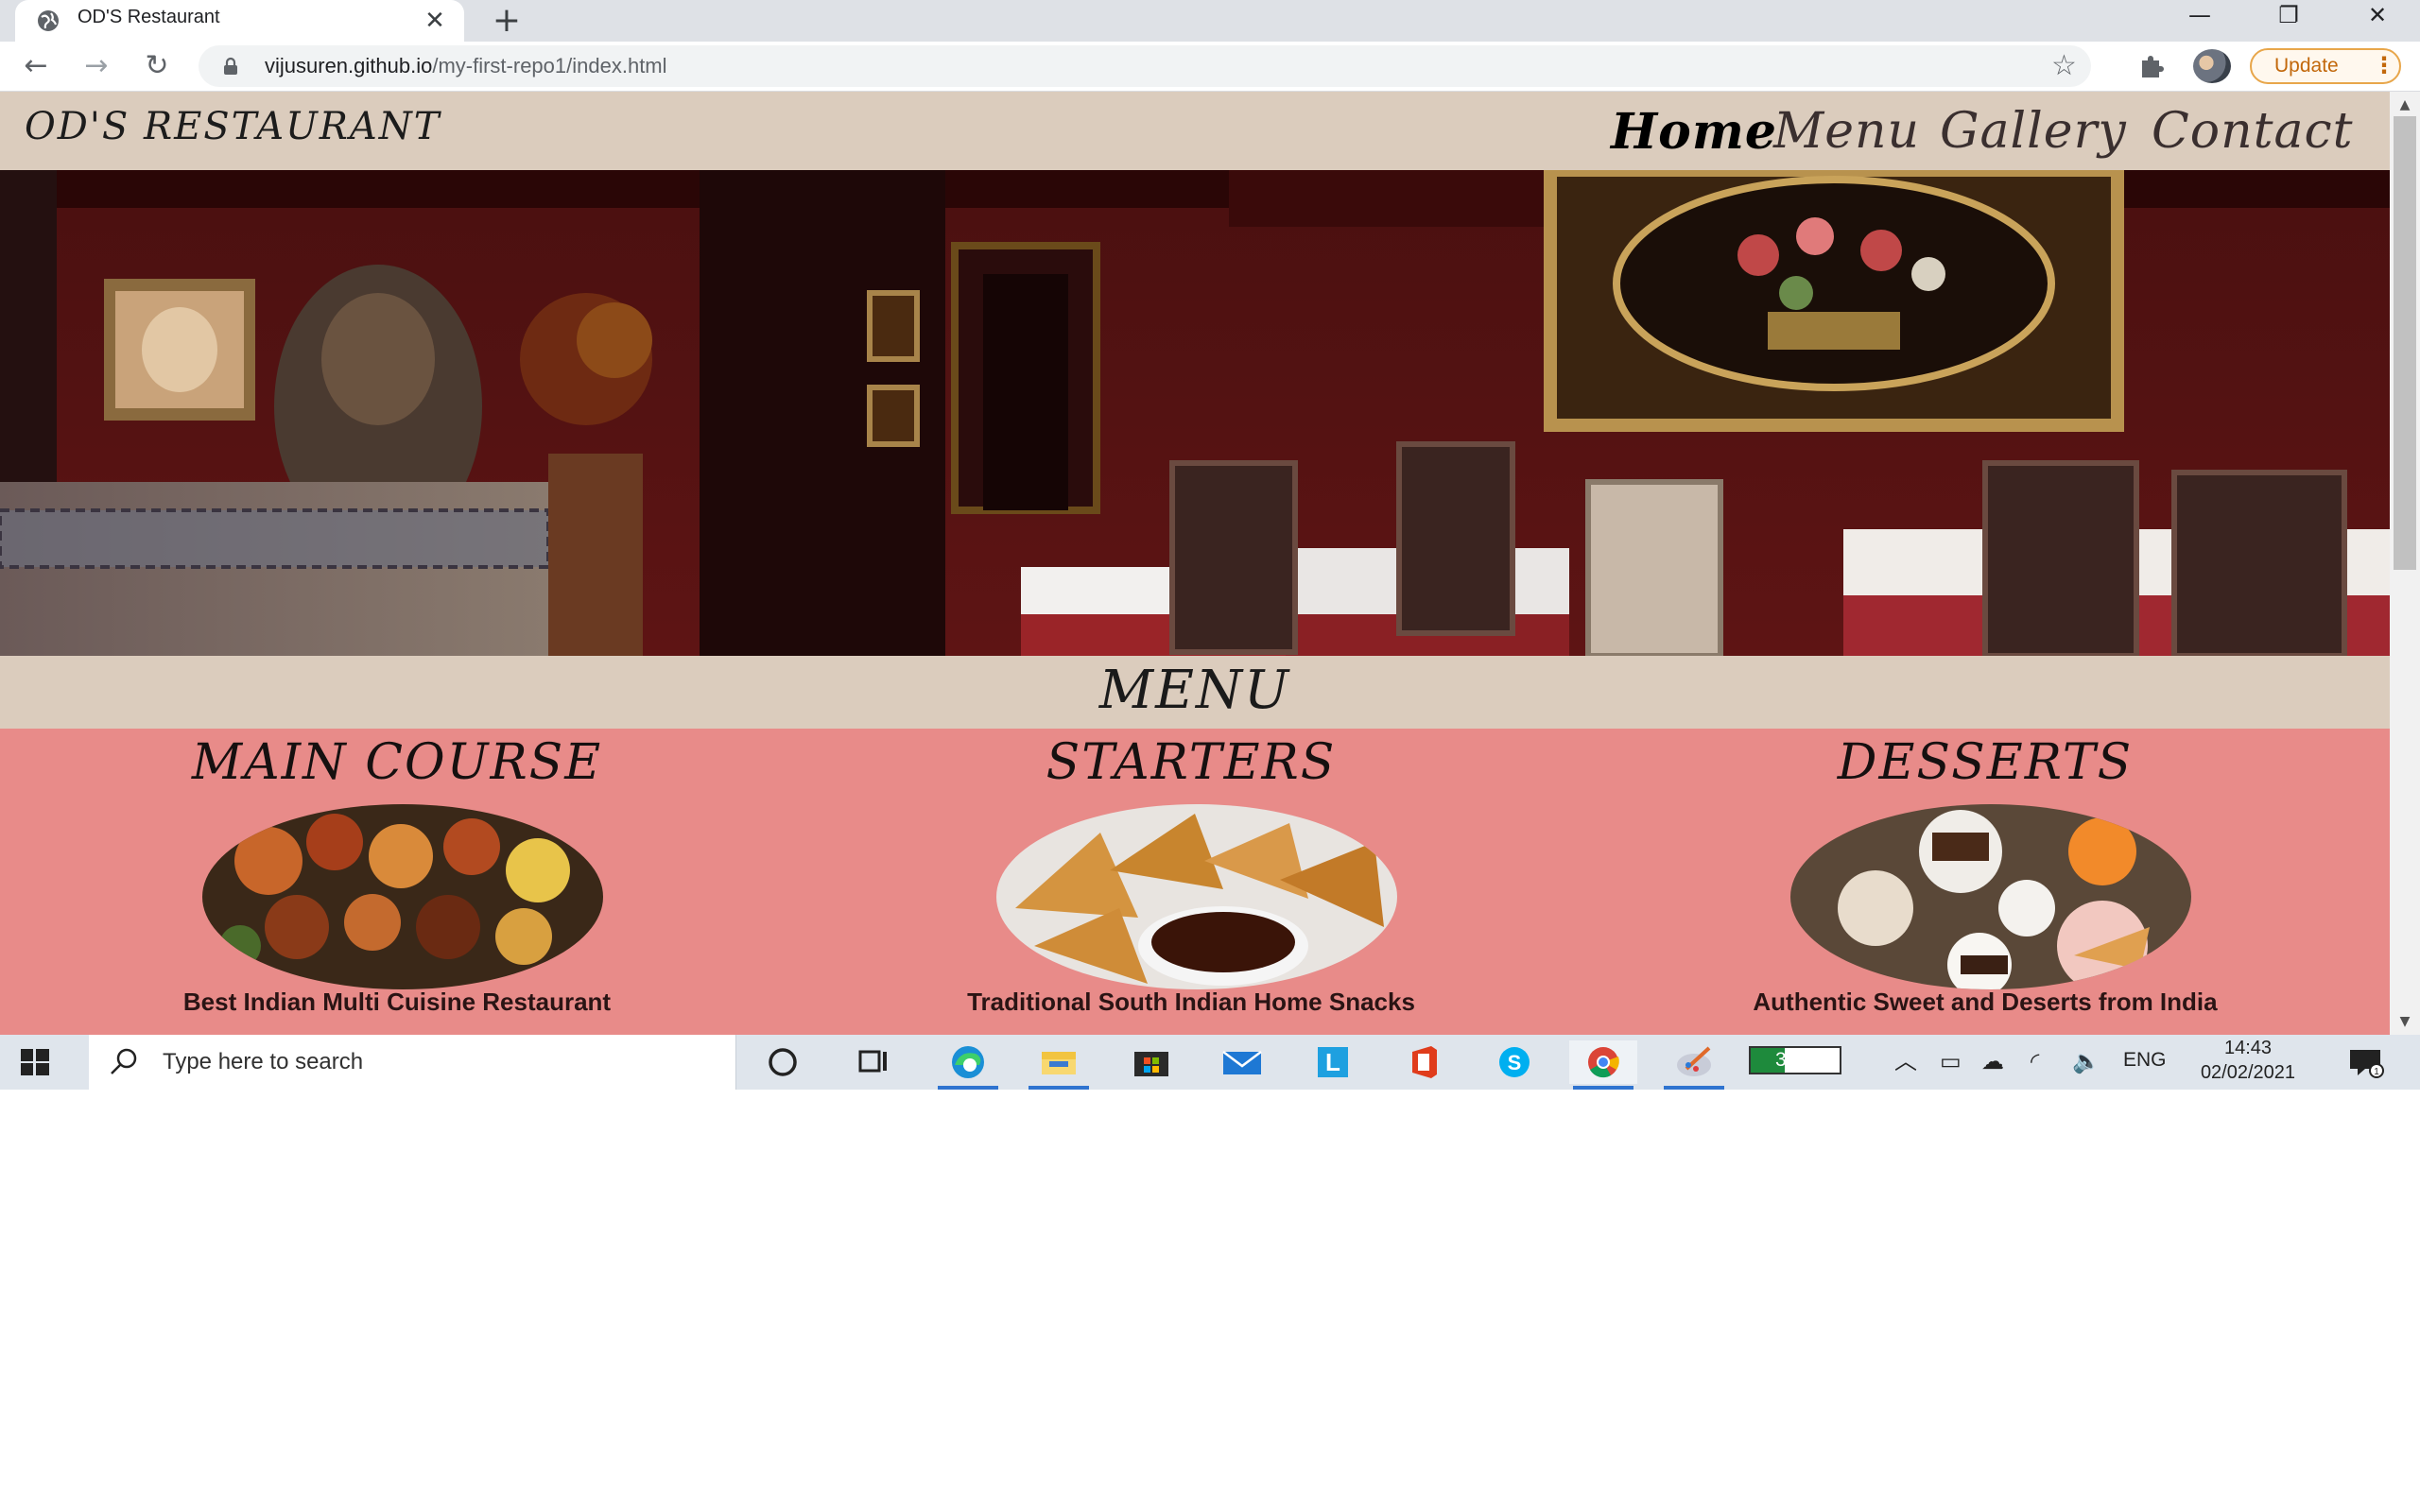  I want to click on bookmark-star-icon: ☆, so click(2064, 66).